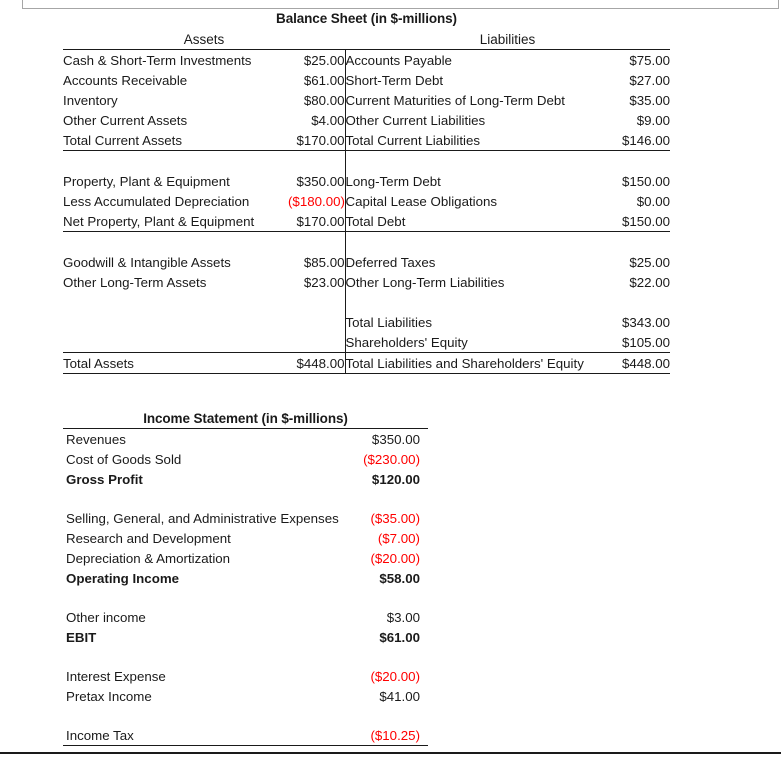 Image resolution: width=781 pixels, height=757 pixels. I want to click on row-value: $23.00, so click(324, 282).